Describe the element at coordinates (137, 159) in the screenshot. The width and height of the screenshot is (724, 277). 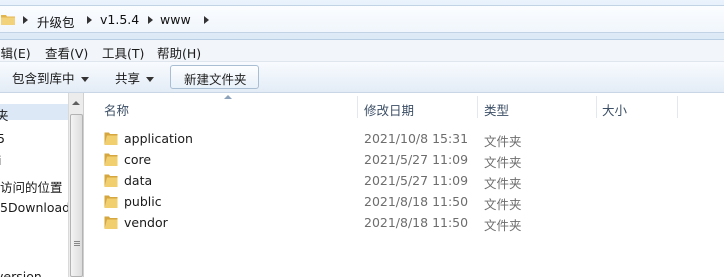
I see `file-name: core` at that location.